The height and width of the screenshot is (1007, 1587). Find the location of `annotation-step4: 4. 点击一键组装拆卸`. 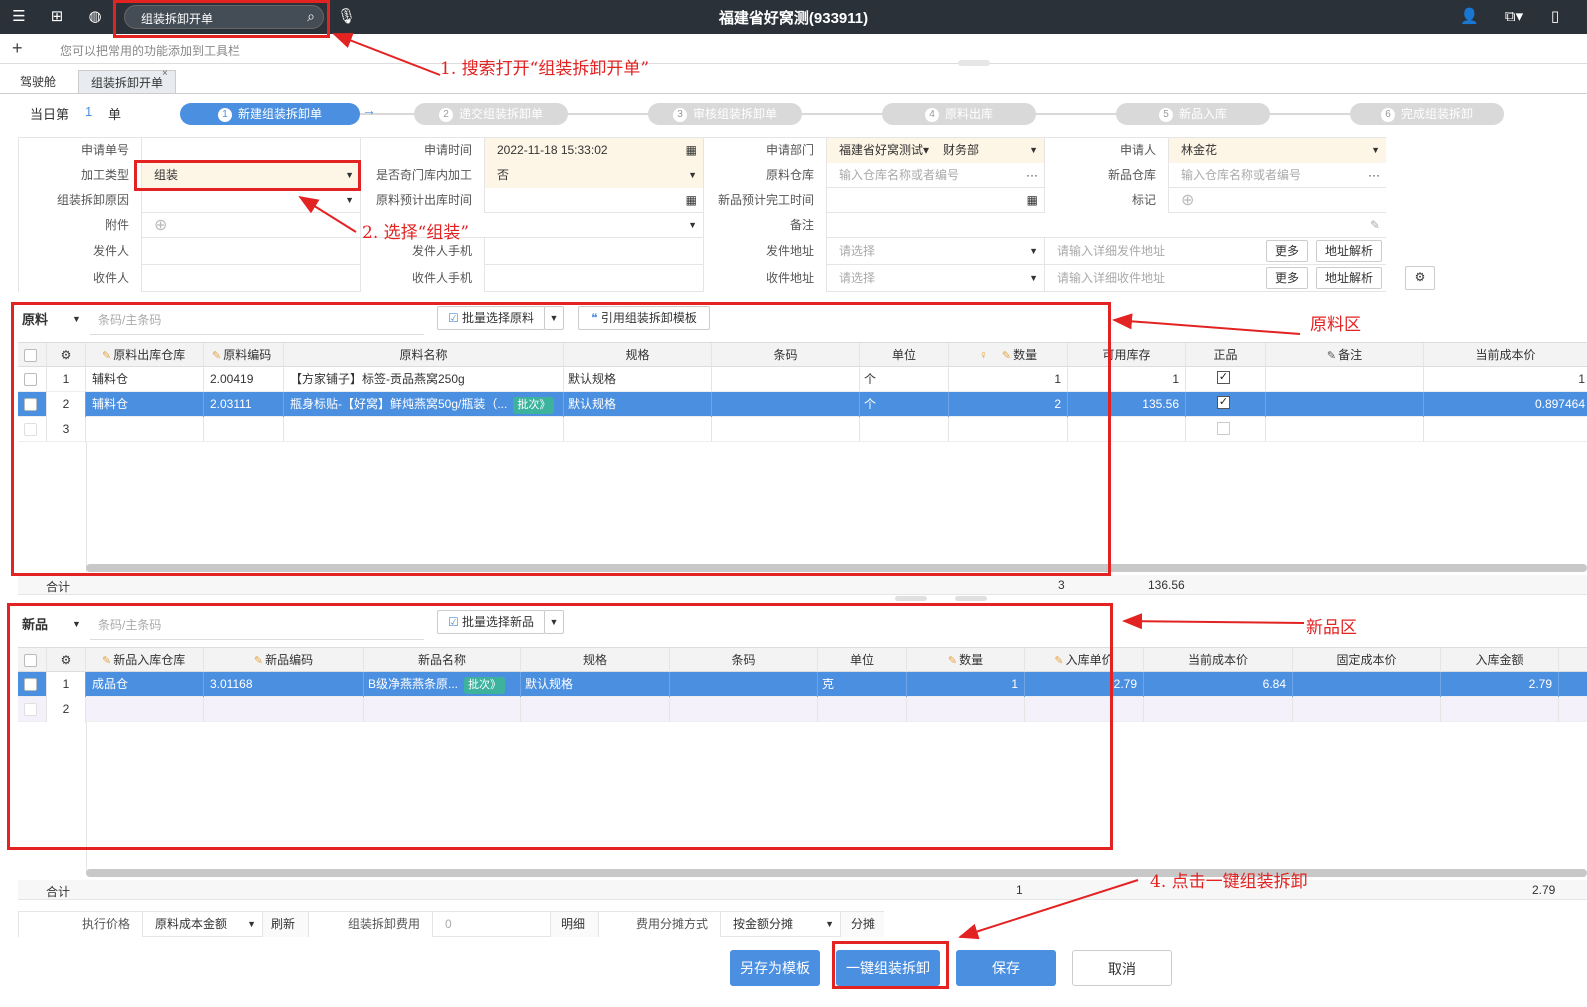

annotation-step4: 4. 点击一键组装拆卸 is located at coordinates (1229, 882).